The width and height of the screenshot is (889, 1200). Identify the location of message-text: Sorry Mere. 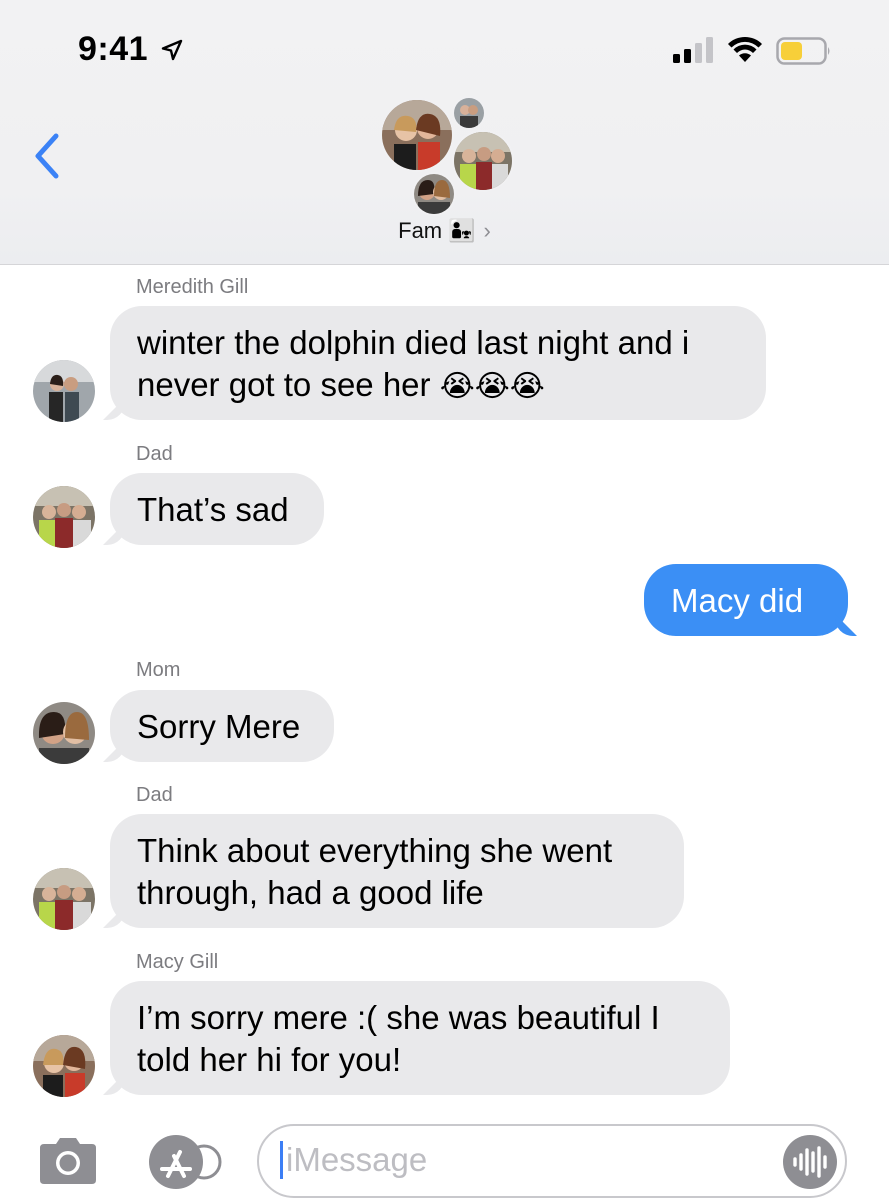
(219, 726).